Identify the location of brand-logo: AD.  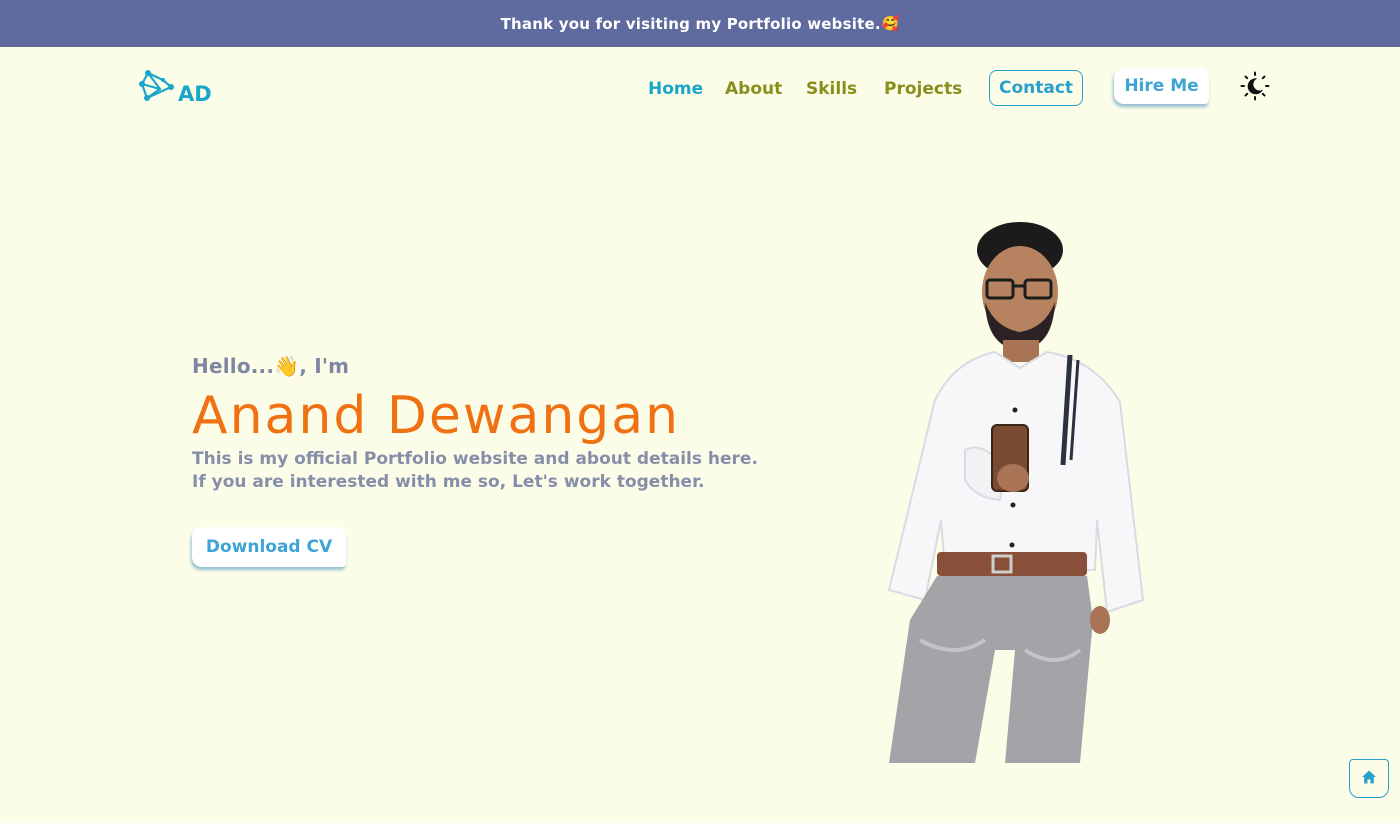
(175, 88).